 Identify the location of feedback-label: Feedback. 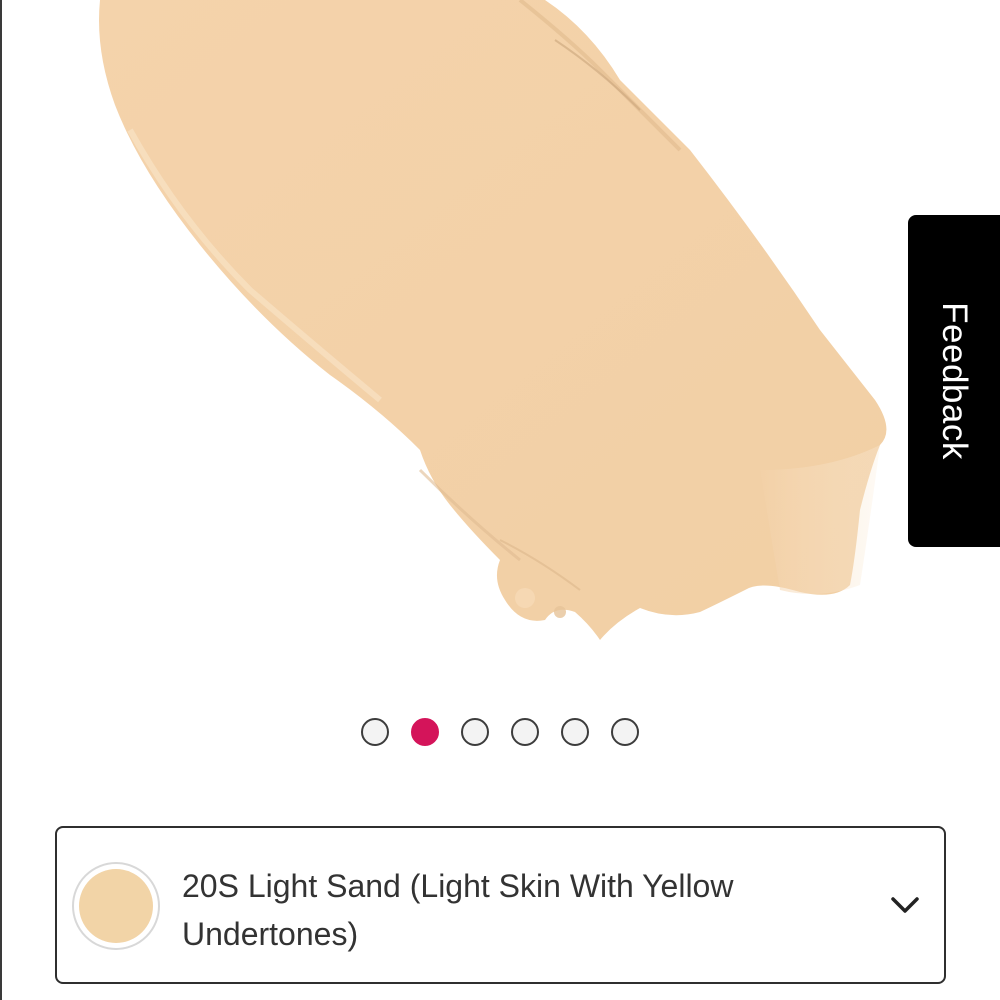
(954, 381).